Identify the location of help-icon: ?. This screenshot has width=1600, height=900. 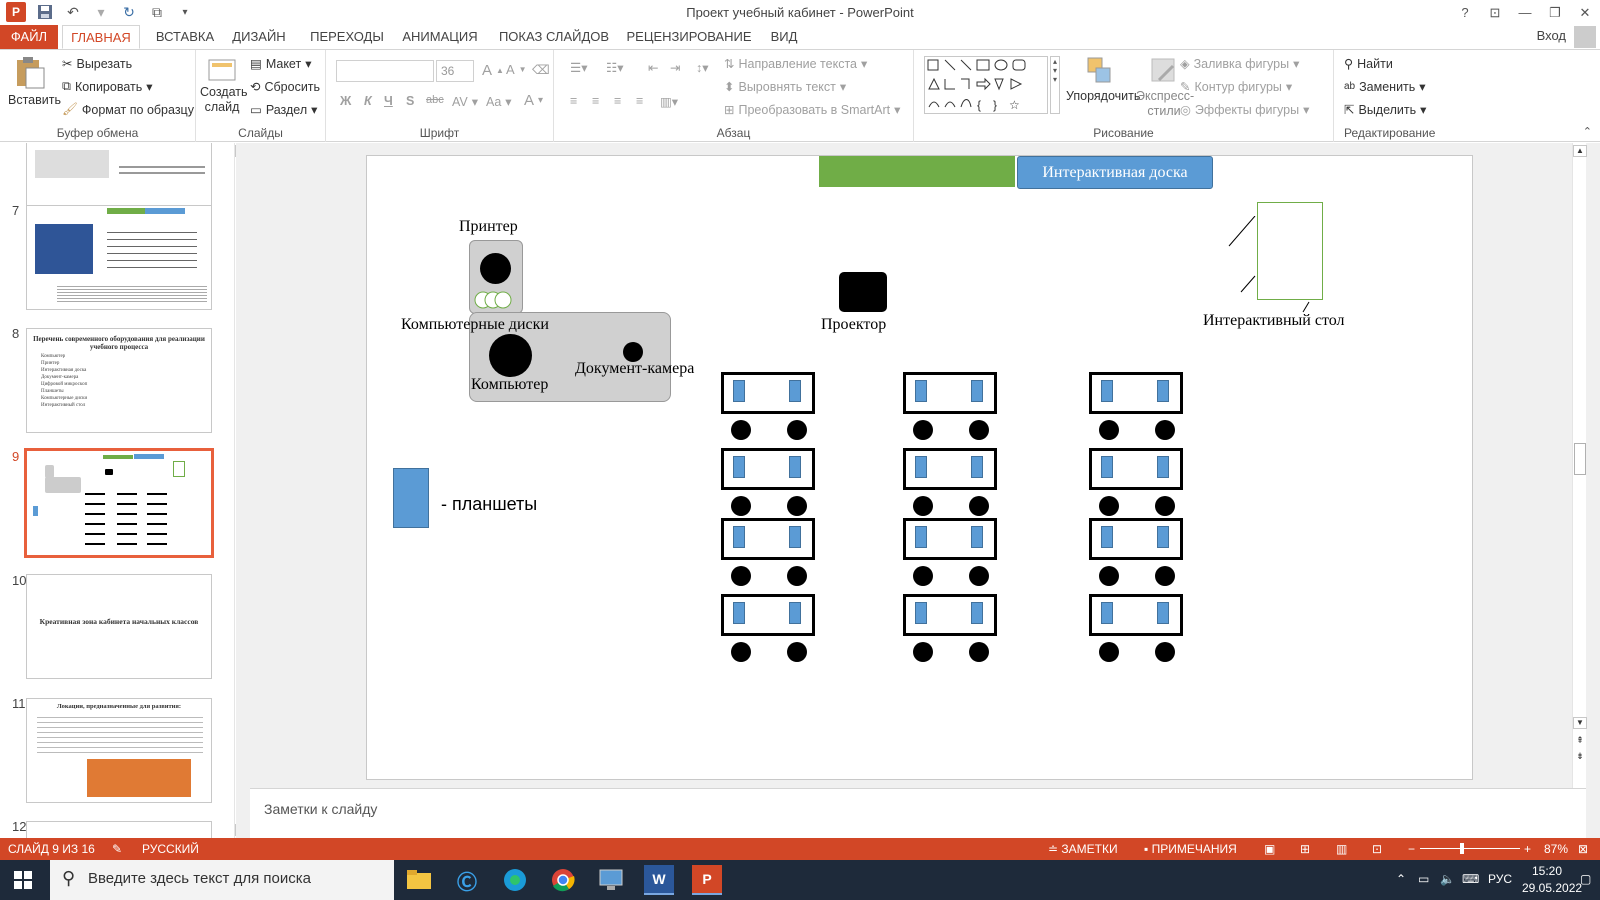
(1465, 12).